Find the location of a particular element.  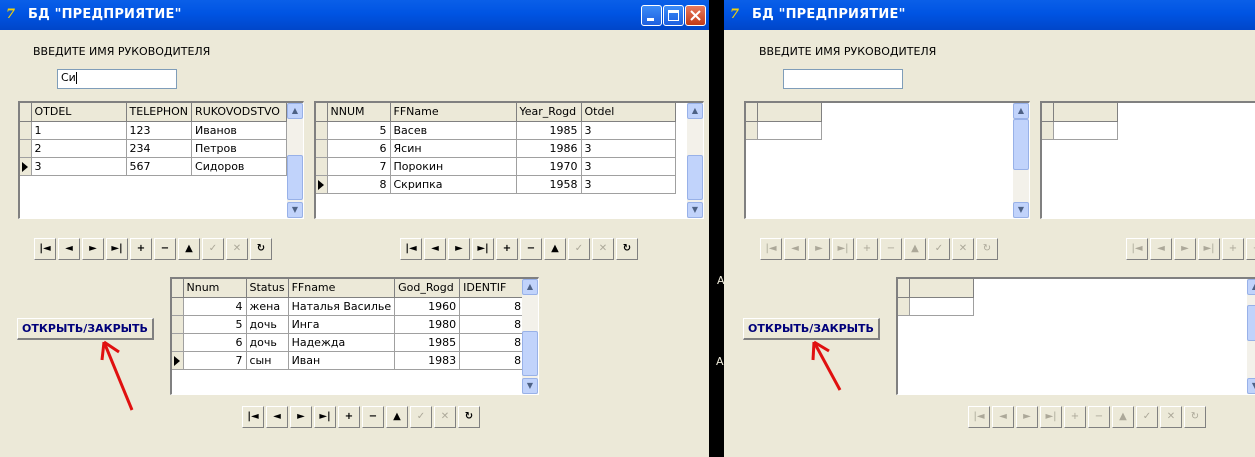

table-row: 6 Ясин 1986 3 is located at coordinates (496, 148).